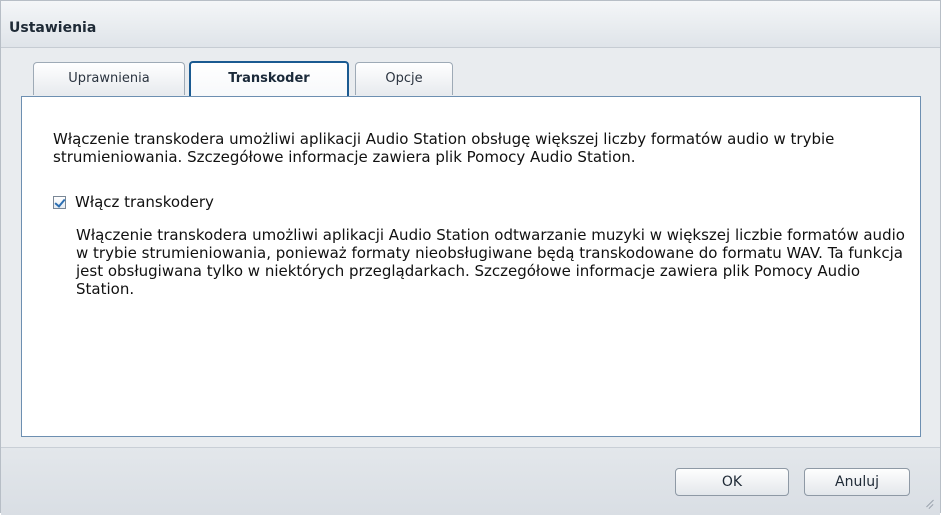  What do you see at coordinates (53, 28) in the screenshot?
I see `window-title: Ustawienia` at bounding box center [53, 28].